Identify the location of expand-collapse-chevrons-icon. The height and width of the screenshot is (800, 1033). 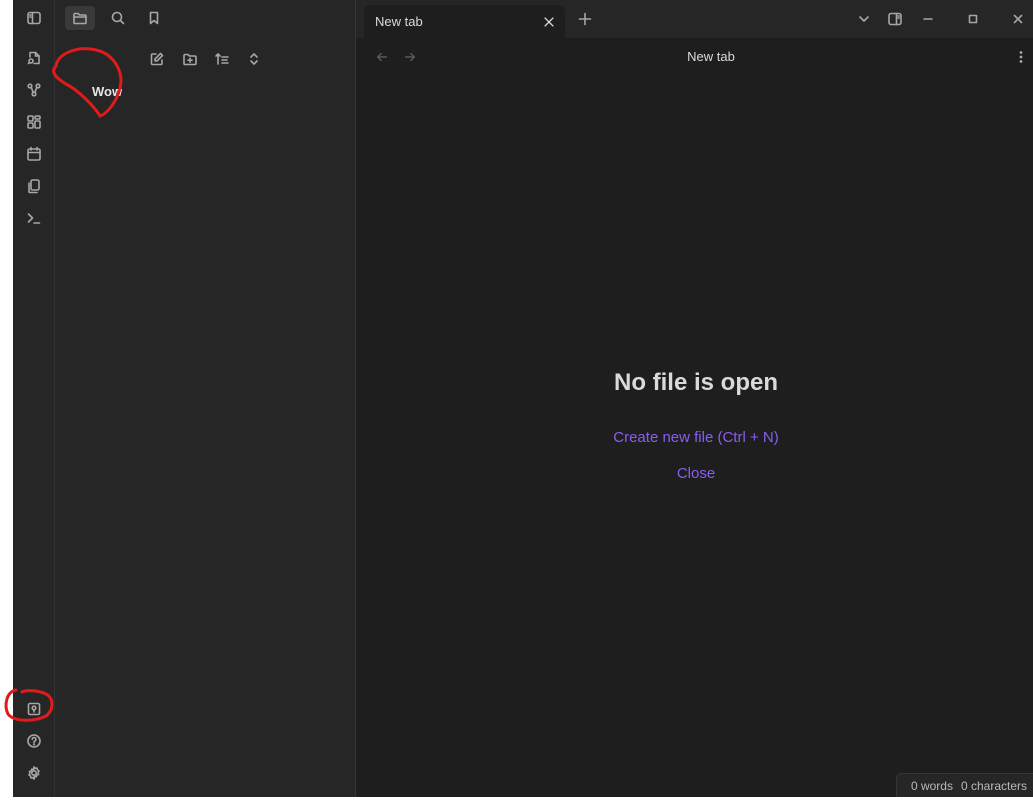
(254, 59).